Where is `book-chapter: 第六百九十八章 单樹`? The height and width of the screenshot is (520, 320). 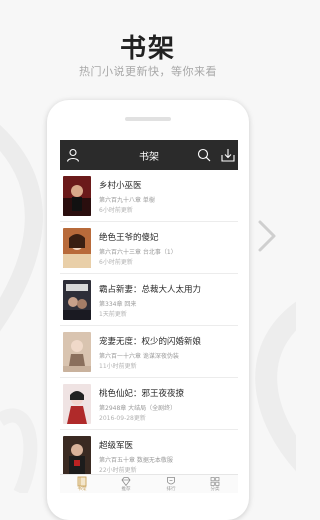
book-chapter: 第六百九十八章 单樹 is located at coordinates (127, 200).